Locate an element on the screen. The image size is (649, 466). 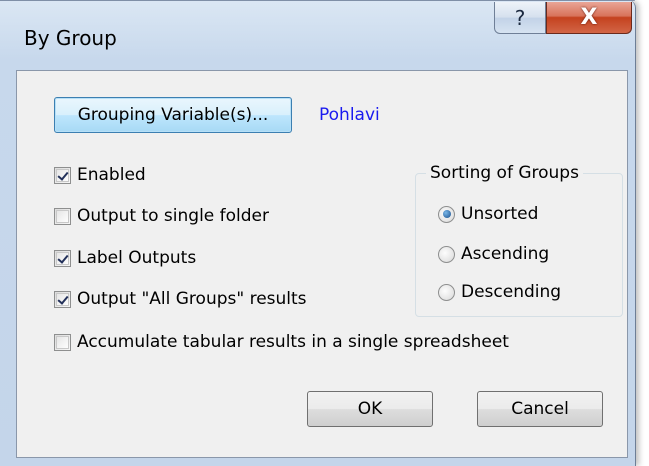
window-title: By Group is located at coordinates (70, 38).